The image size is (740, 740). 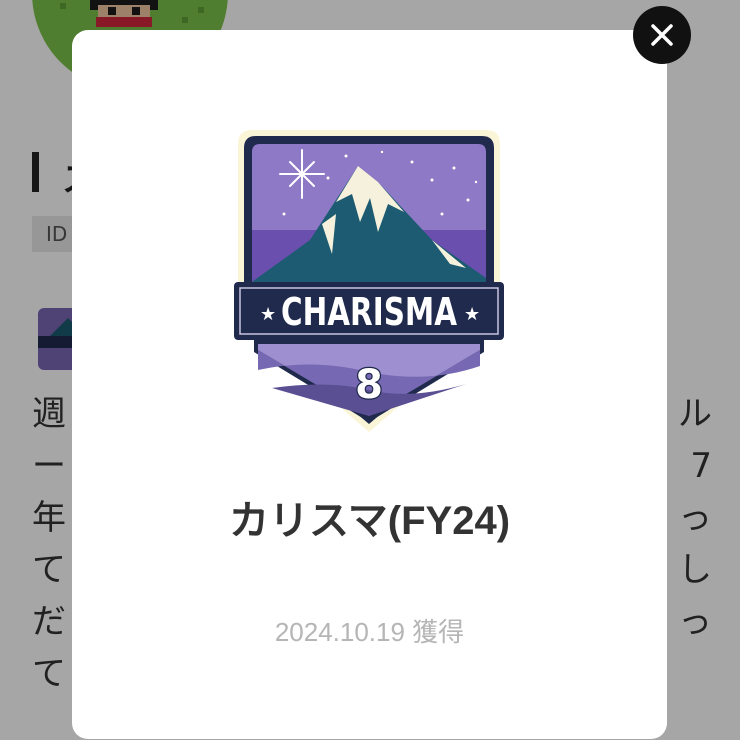 I want to click on close-modal-button, so click(x=662, y=35).